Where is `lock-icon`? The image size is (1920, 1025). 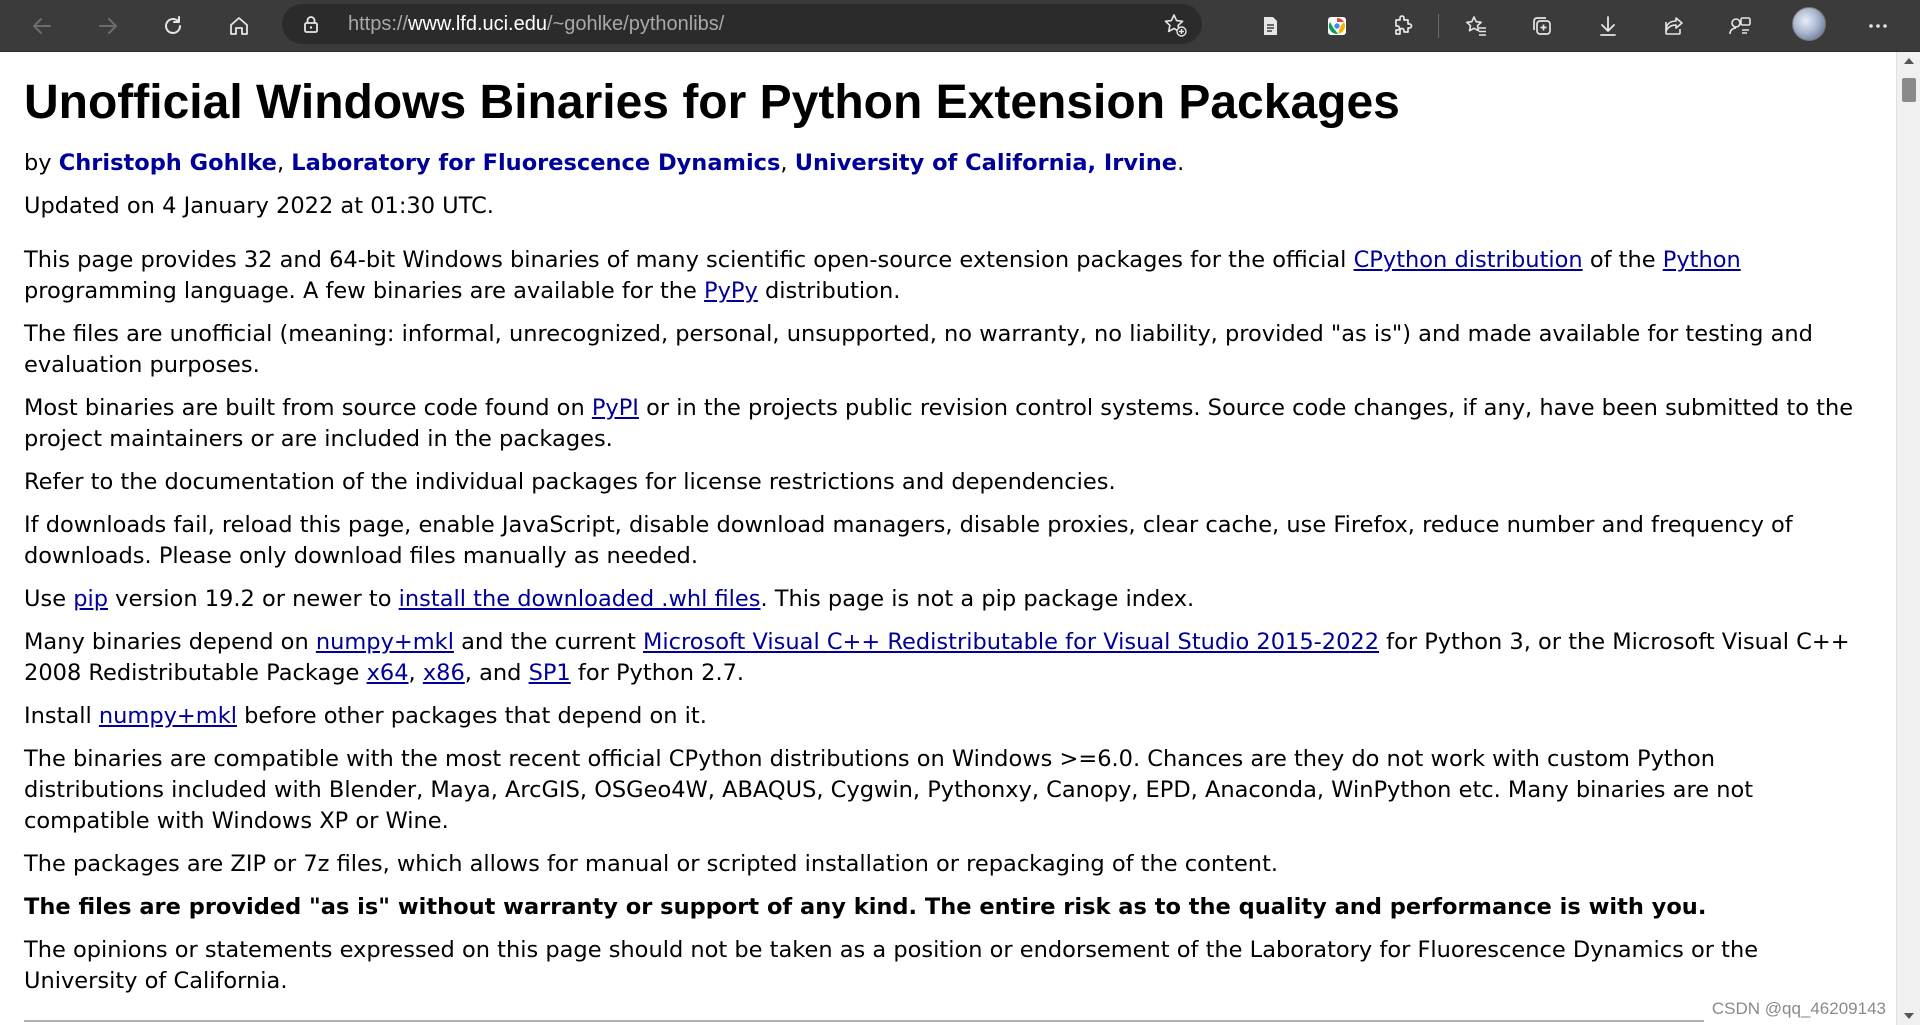 lock-icon is located at coordinates (311, 24).